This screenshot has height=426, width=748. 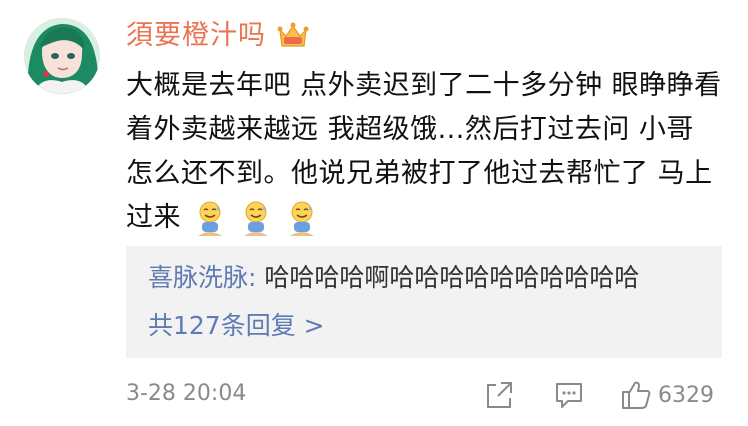 I want to click on comment-icon, so click(x=569, y=395).